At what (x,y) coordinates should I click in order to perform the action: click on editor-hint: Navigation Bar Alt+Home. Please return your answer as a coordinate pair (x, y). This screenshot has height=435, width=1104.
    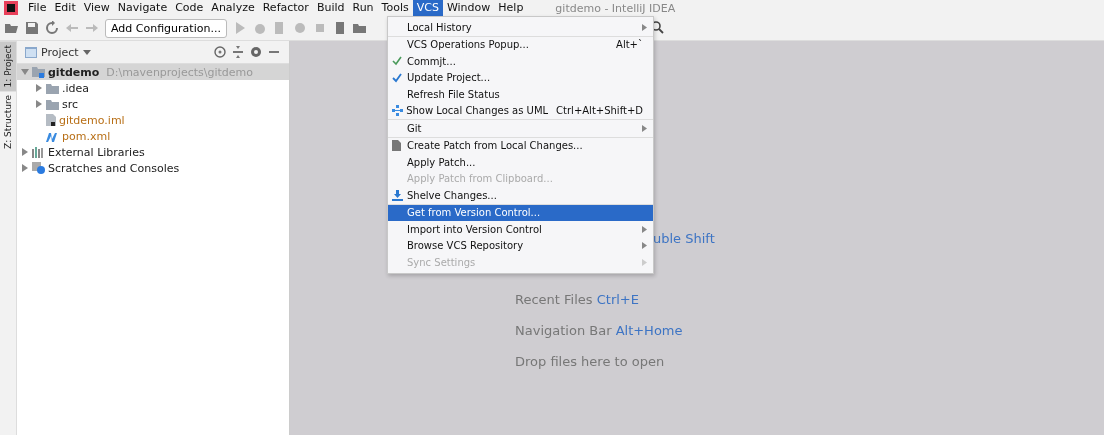
    Looking at the image, I should click on (599, 331).